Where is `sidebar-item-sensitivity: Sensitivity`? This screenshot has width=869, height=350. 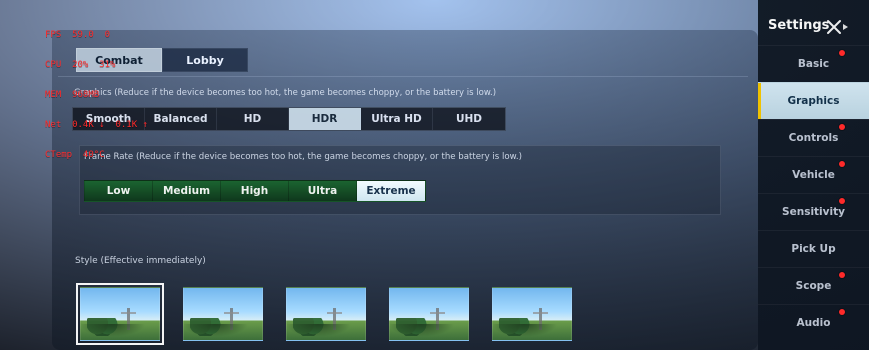
sidebar-item-sensitivity: Sensitivity is located at coordinates (813, 211).